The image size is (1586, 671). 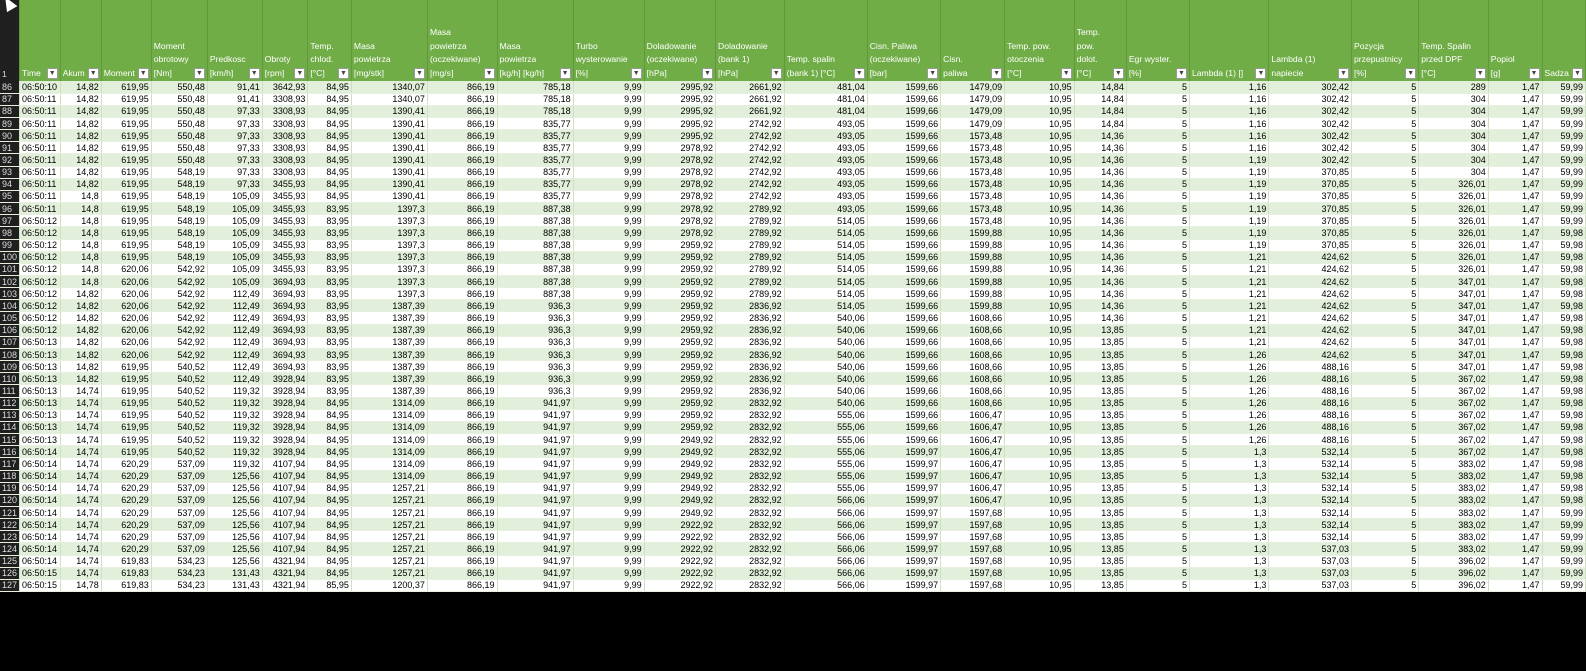 What do you see at coordinates (535, 197) in the screenshot?
I see `table-cell: 835,77` at bounding box center [535, 197].